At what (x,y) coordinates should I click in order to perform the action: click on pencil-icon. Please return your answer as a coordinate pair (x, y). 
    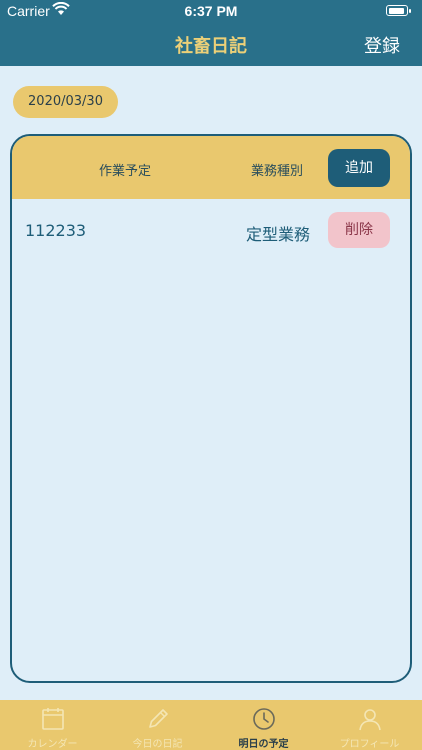
    Looking at the image, I should click on (158, 718).